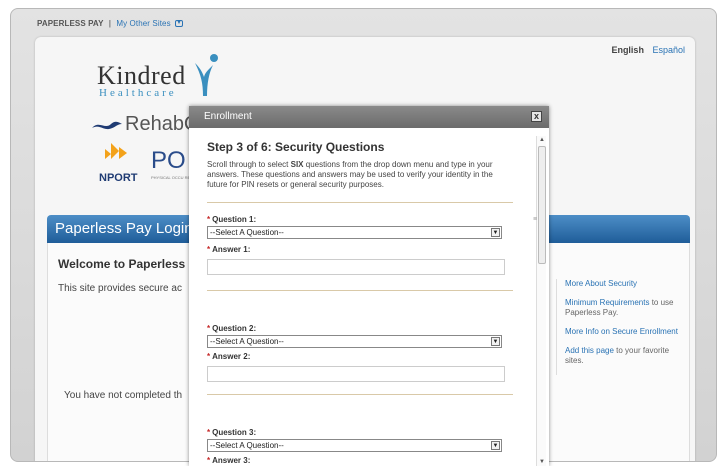 The width and height of the screenshot is (727, 466). What do you see at coordinates (123, 395) in the screenshot?
I see `not-completed-text: You have not completed th` at bounding box center [123, 395].